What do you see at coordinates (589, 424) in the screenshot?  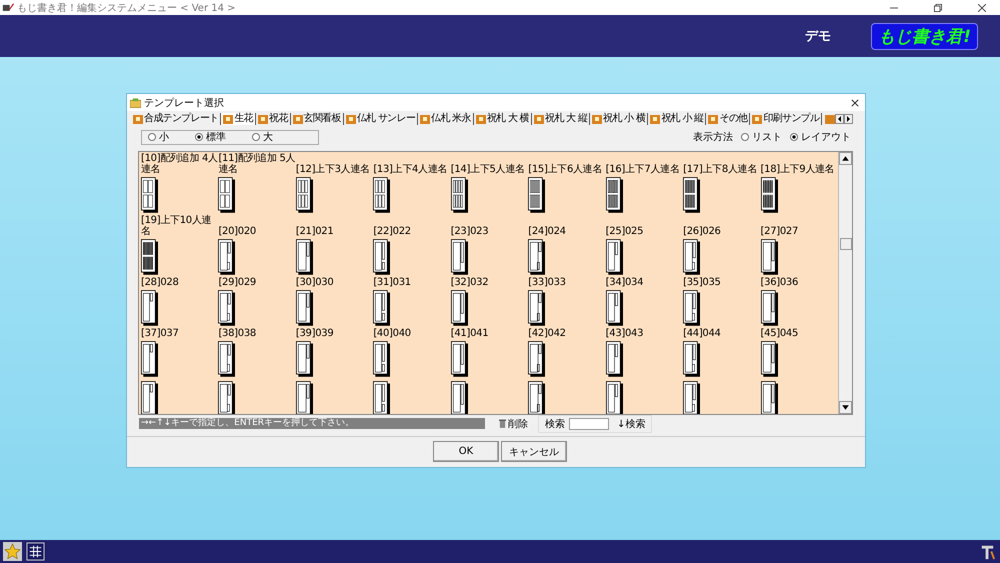 I see `search-field` at bounding box center [589, 424].